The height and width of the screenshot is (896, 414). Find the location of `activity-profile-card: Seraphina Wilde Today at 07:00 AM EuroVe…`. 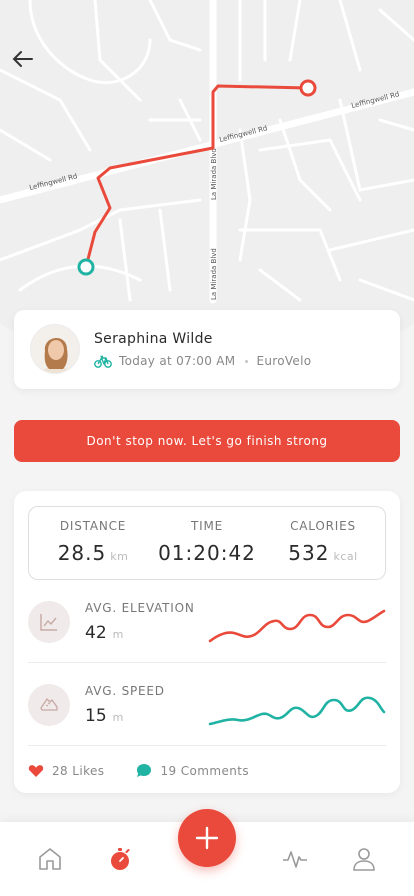

activity-profile-card: Seraphina Wilde Today at 07:00 AM EuroVe… is located at coordinates (207, 349).